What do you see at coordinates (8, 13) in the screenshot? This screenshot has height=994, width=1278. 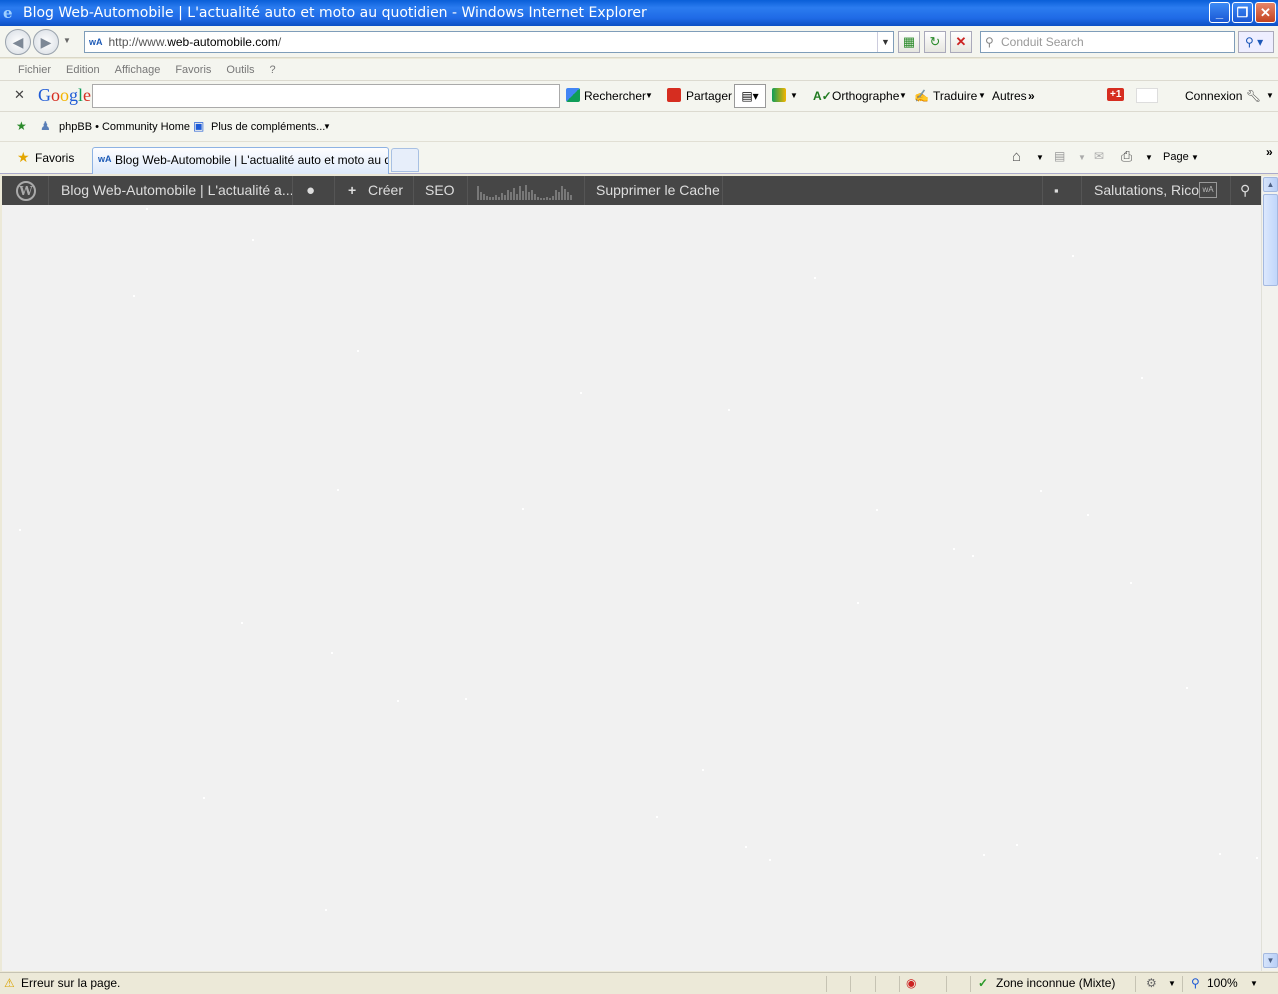 I see `ie-logo-icon: e` at bounding box center [8, 13].